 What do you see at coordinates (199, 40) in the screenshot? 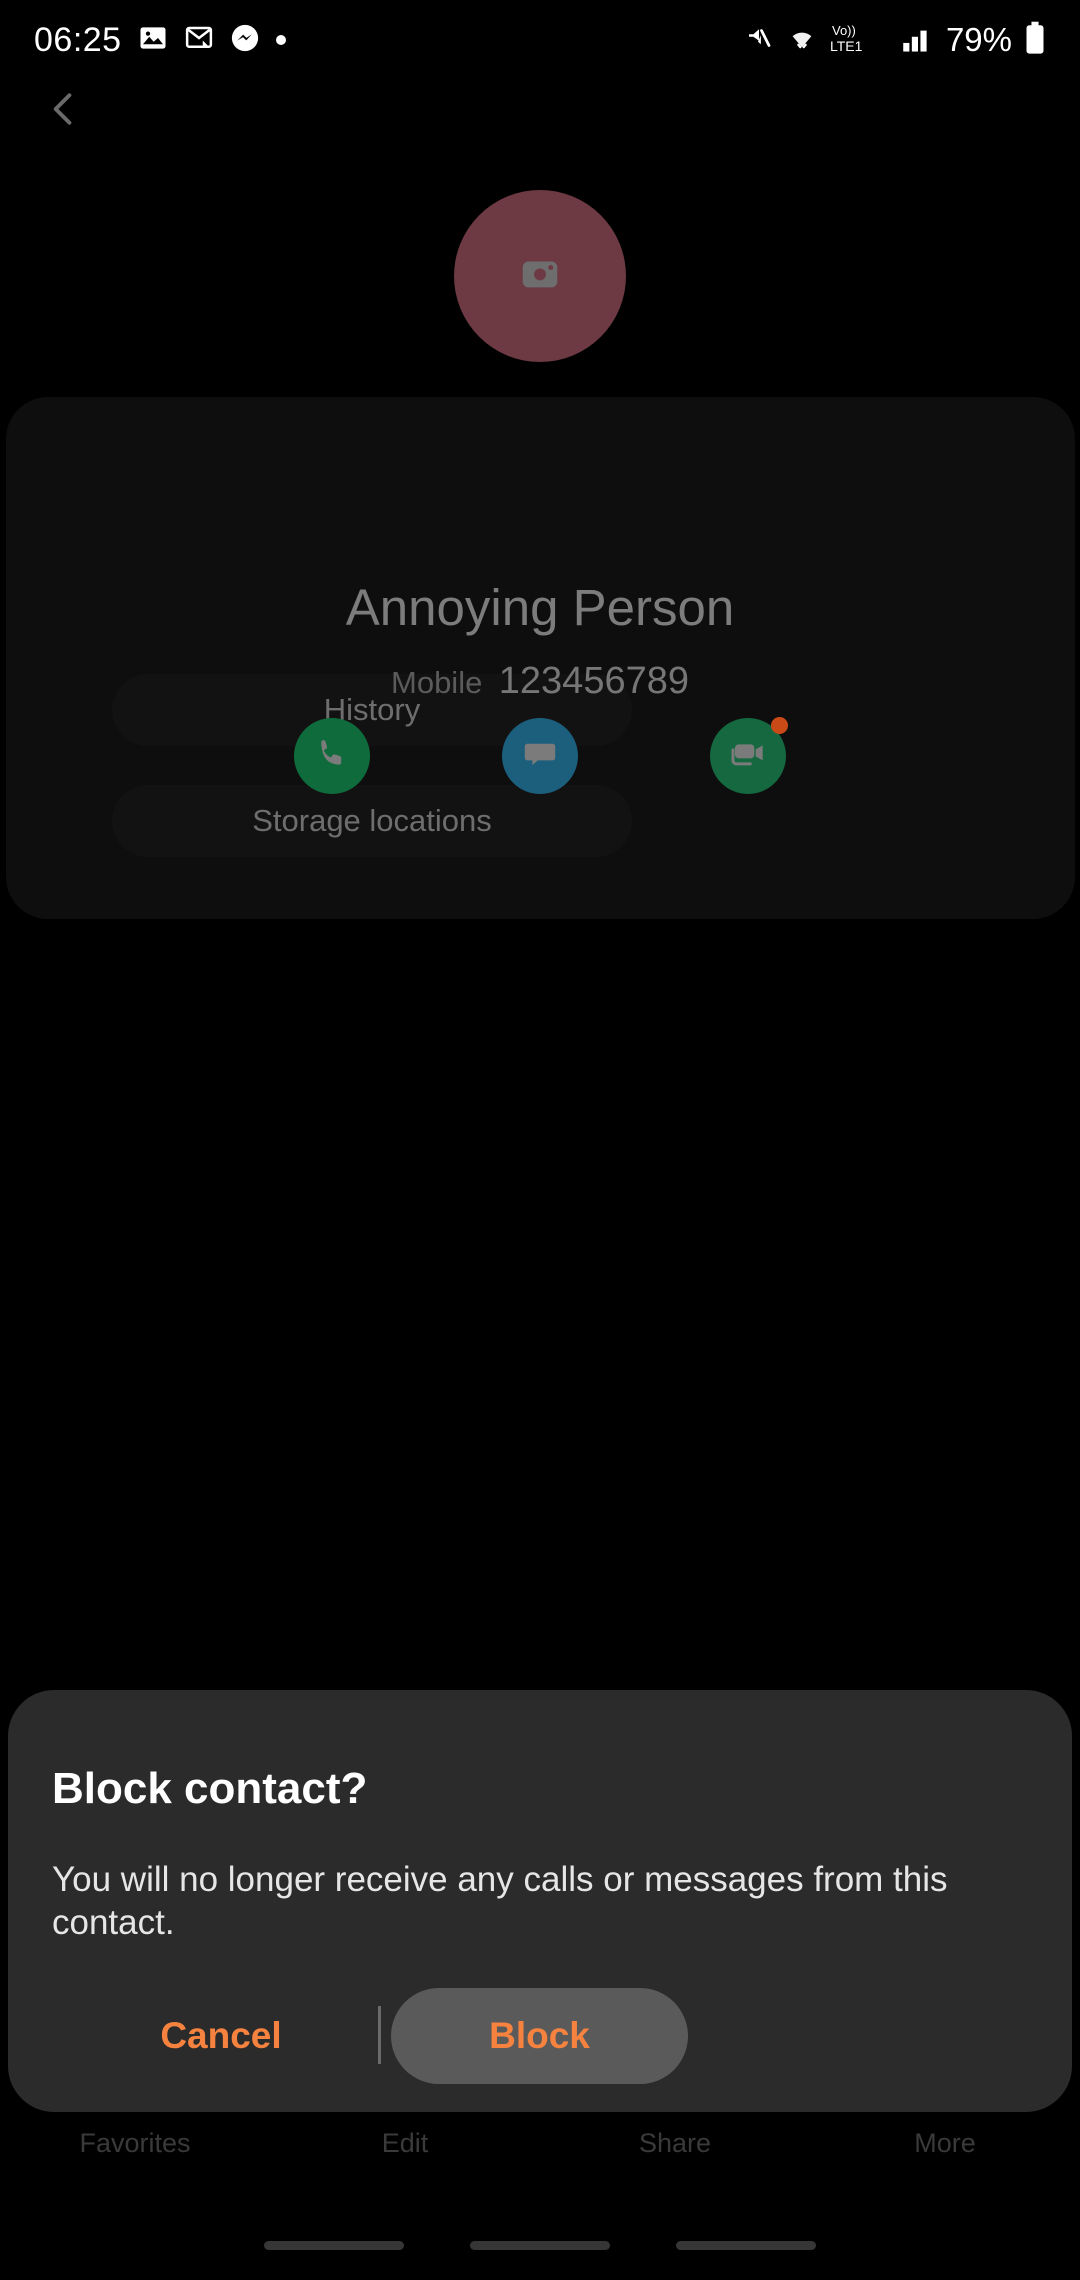
I see `email-icon` at bounding box center [199, 40].